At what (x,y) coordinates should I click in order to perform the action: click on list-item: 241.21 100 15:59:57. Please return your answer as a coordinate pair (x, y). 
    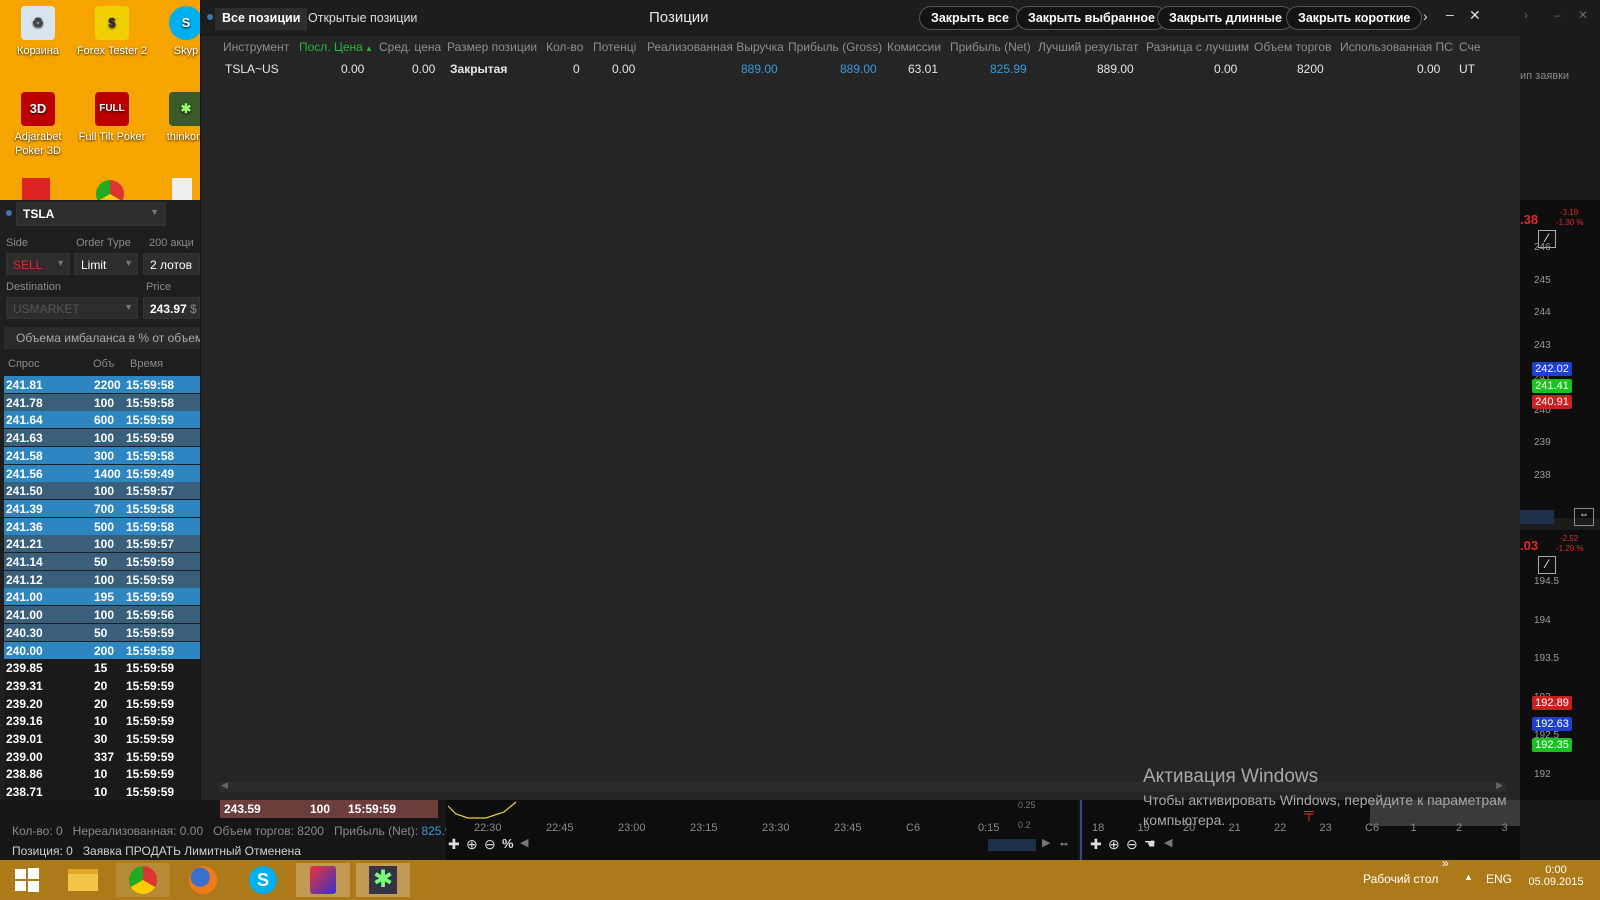
    Looking at the image, I should click on (102, 544).